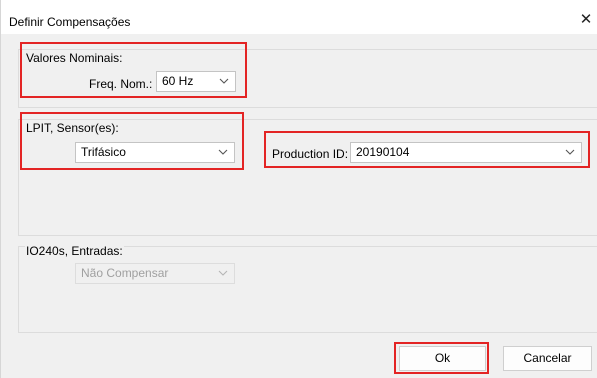 The width and height of the screenshot is (597, 378). What do you see at coordinates (72, 128) in the screenshot?
I see `group-lpit-legend: LPIT, Sensor(es):` at bounding box center [72, 128].